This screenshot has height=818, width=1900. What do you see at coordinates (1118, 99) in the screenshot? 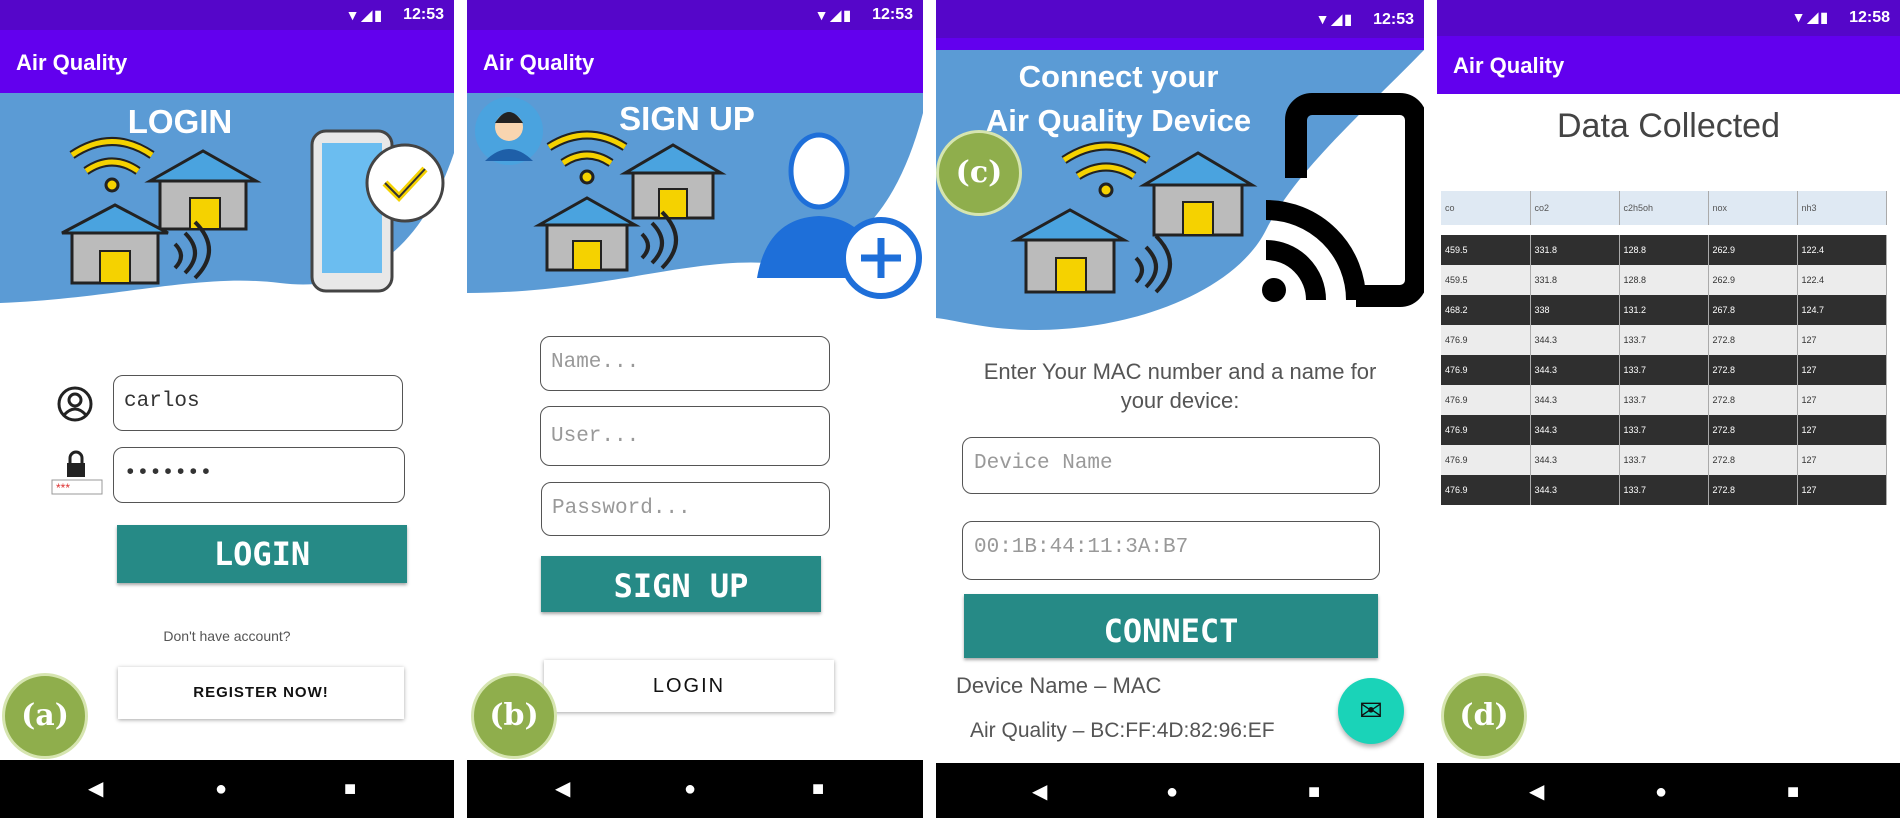
I see `hero-title: Connect your Air Quality Device` at bounding box center [1118, 99].